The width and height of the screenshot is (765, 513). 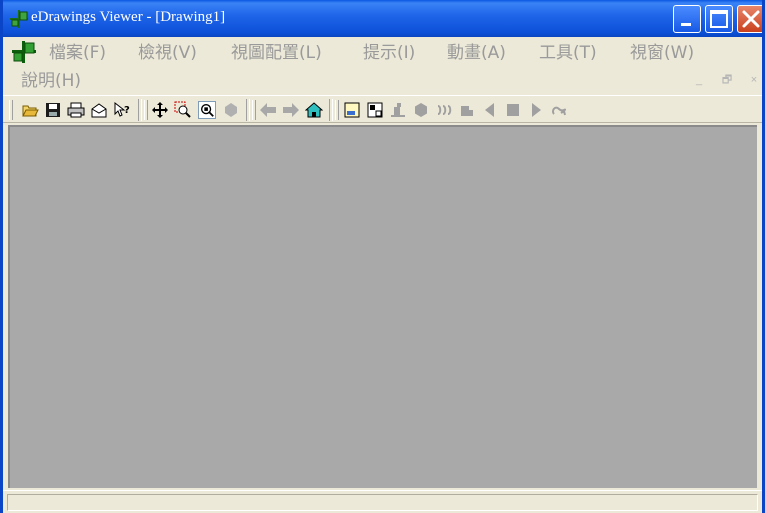 I want to click on play-icon, so click(x=536, y=110).